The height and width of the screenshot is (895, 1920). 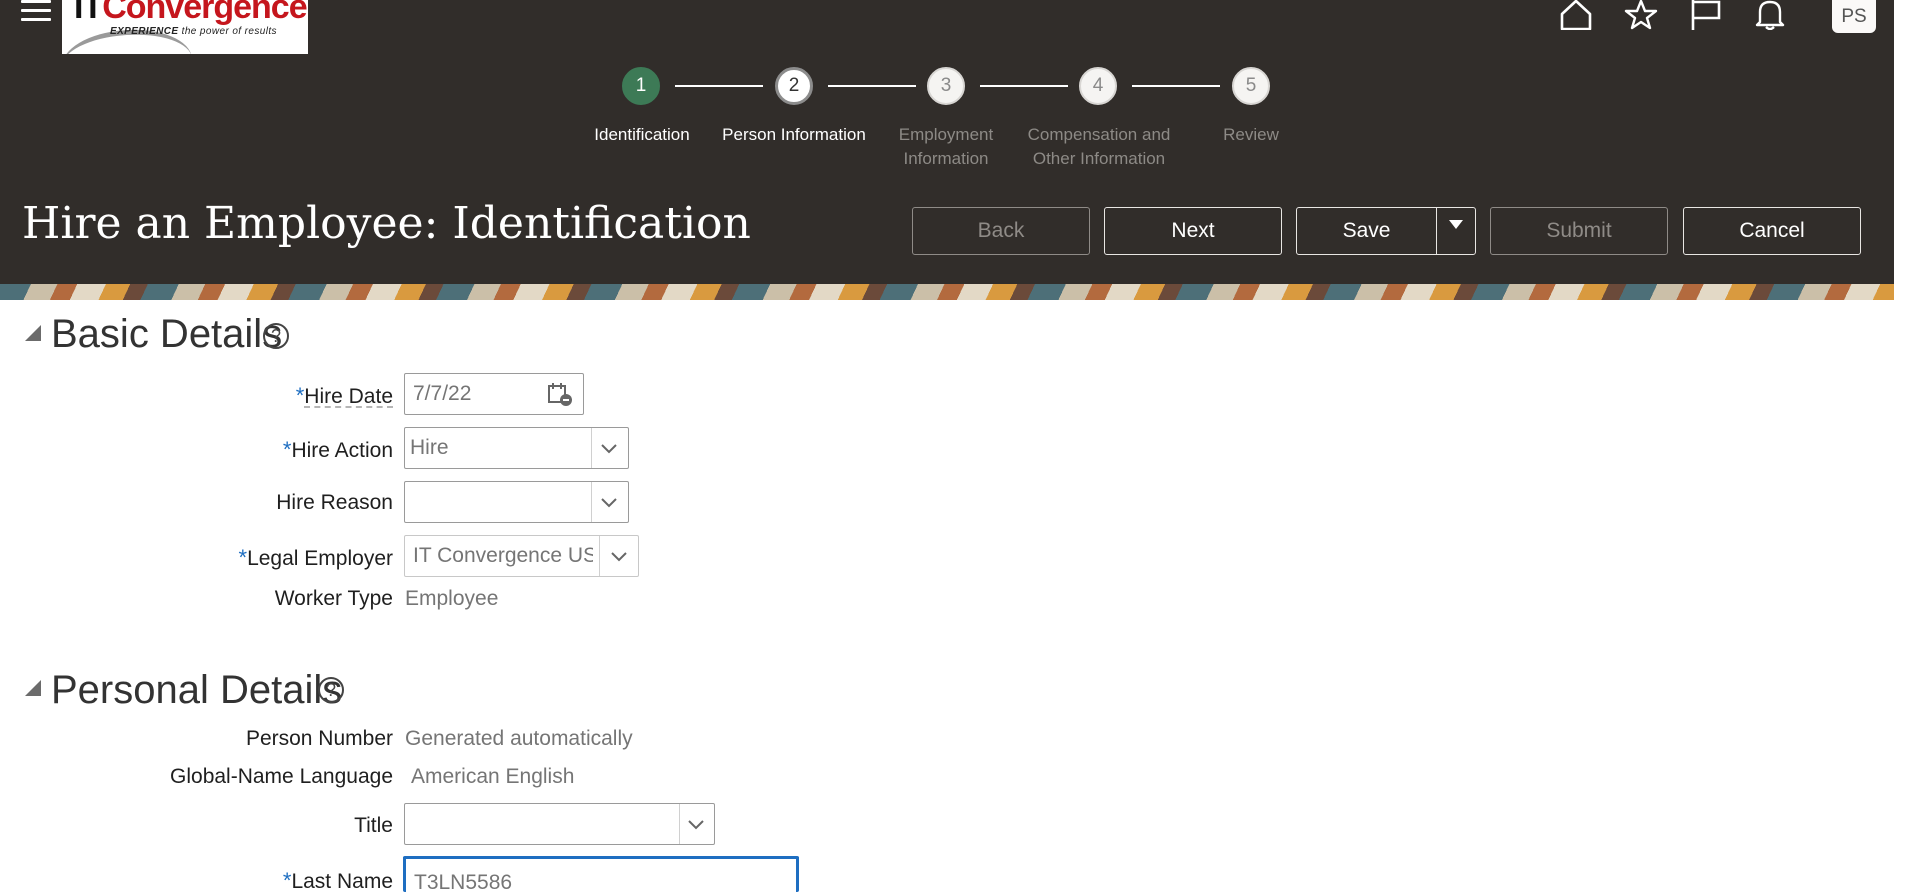 I want to click on worker-type-label: Worker Type, so click(x=333, y=598).